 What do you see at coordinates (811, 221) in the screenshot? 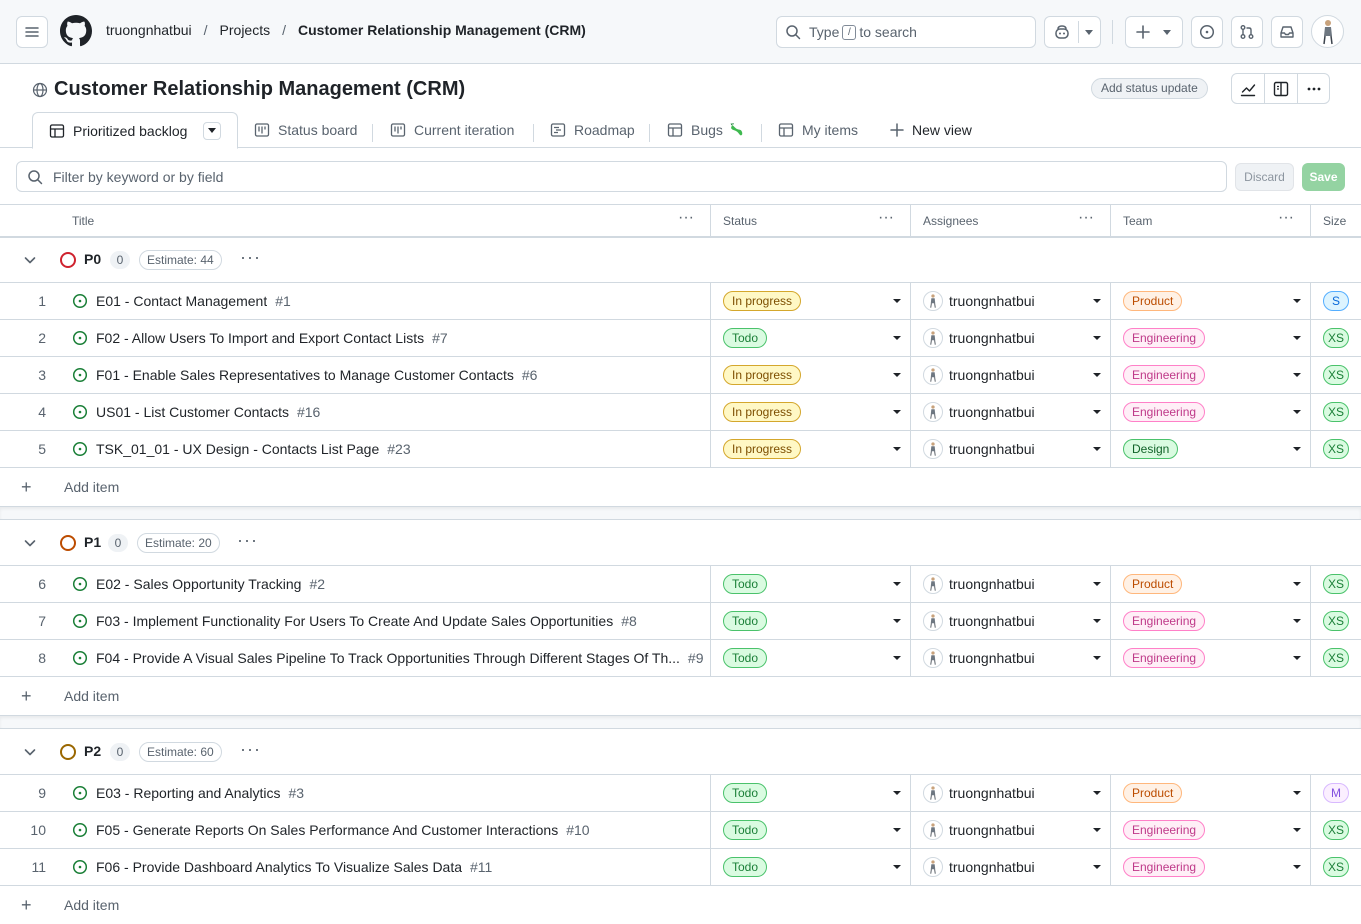
I see `column-header-status: Status ···` at bounding box center [811, 221].